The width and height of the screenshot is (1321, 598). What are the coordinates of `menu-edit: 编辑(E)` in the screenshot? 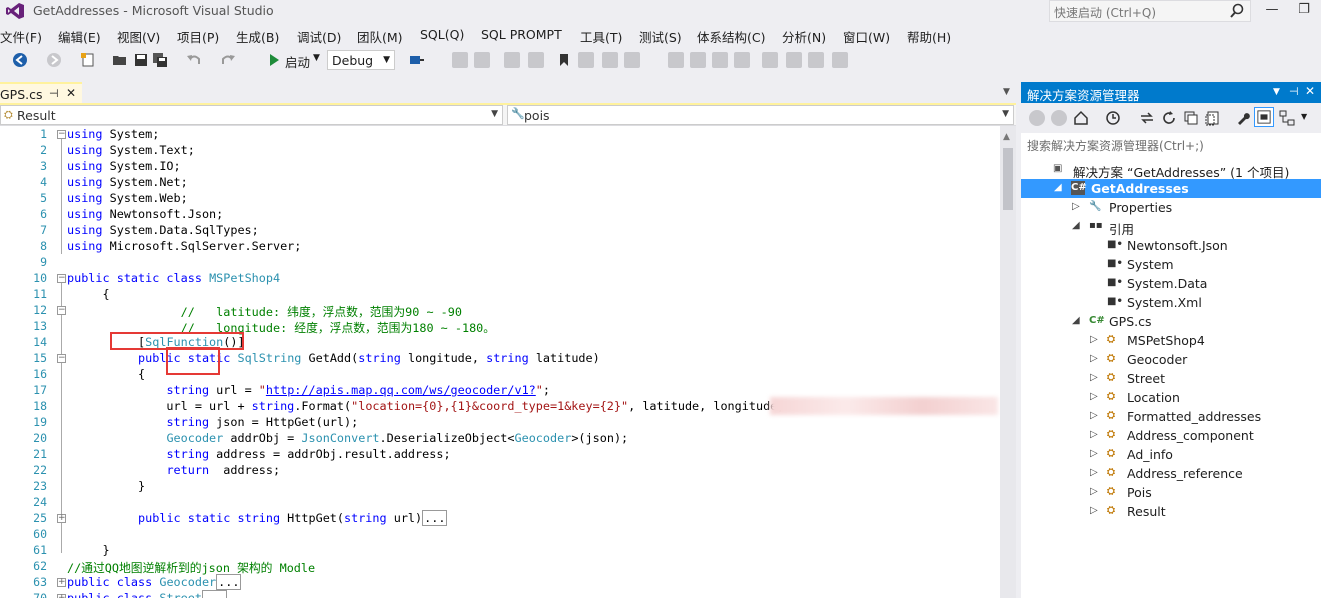 It's located at (79, 36).